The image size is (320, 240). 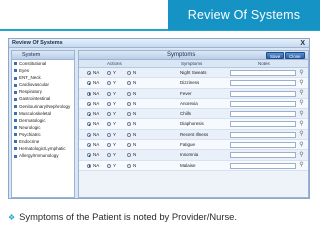 I want to click on system-item-label: Hematologic/Lymphatic, so click(x=42, y=149).